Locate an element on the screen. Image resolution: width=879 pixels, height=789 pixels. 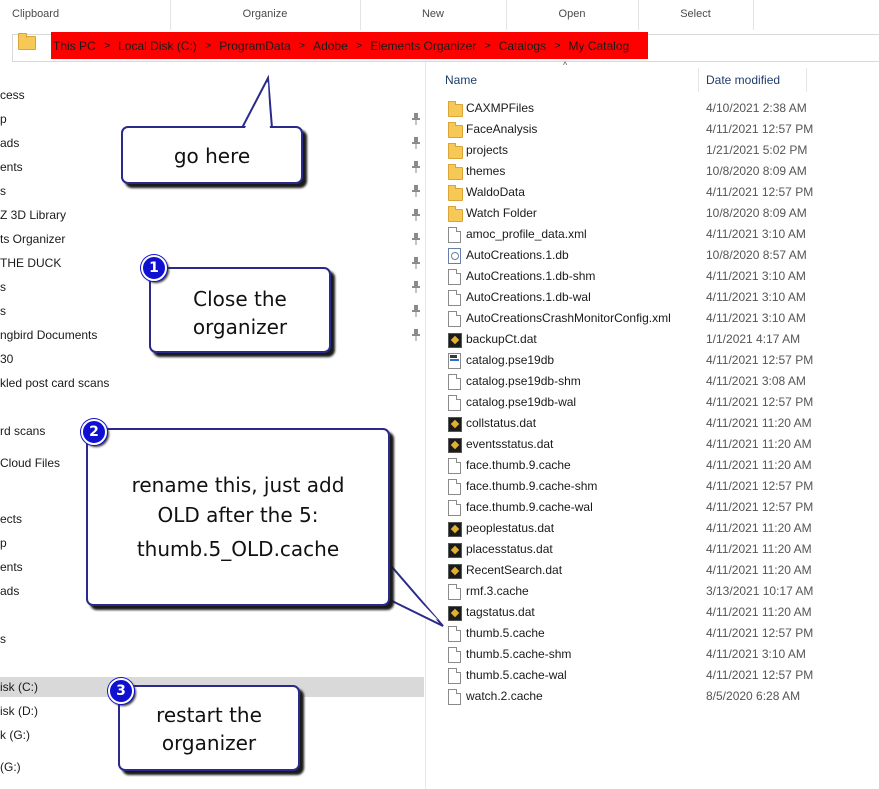
breadcrumb-my-catalog: My Catalog is located at coordinates (599, 46).